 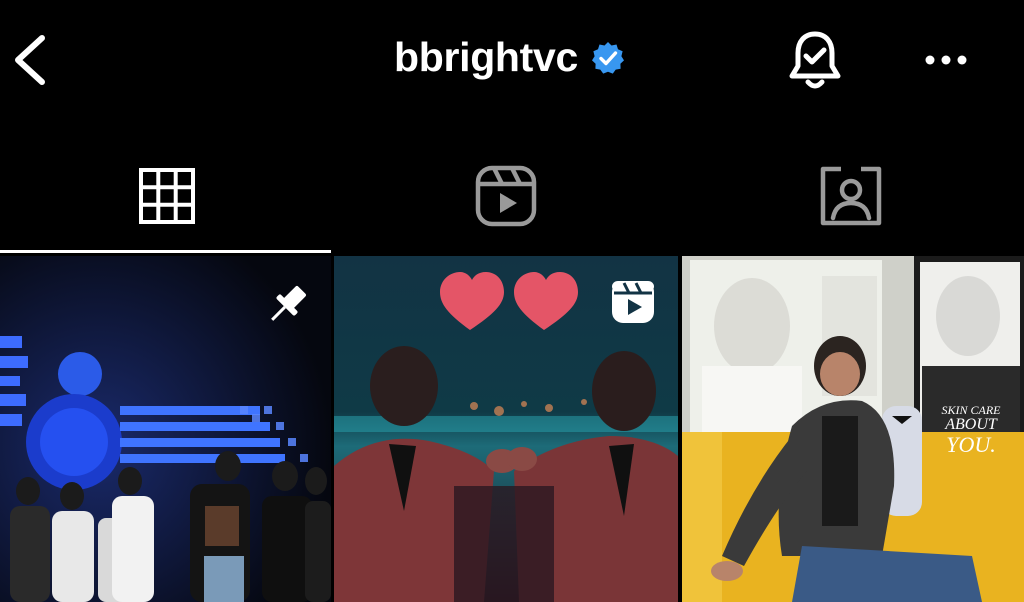 I want to click on poster-sign: SKIN CARE ABOUT YOU., so click(x=971, y=430).